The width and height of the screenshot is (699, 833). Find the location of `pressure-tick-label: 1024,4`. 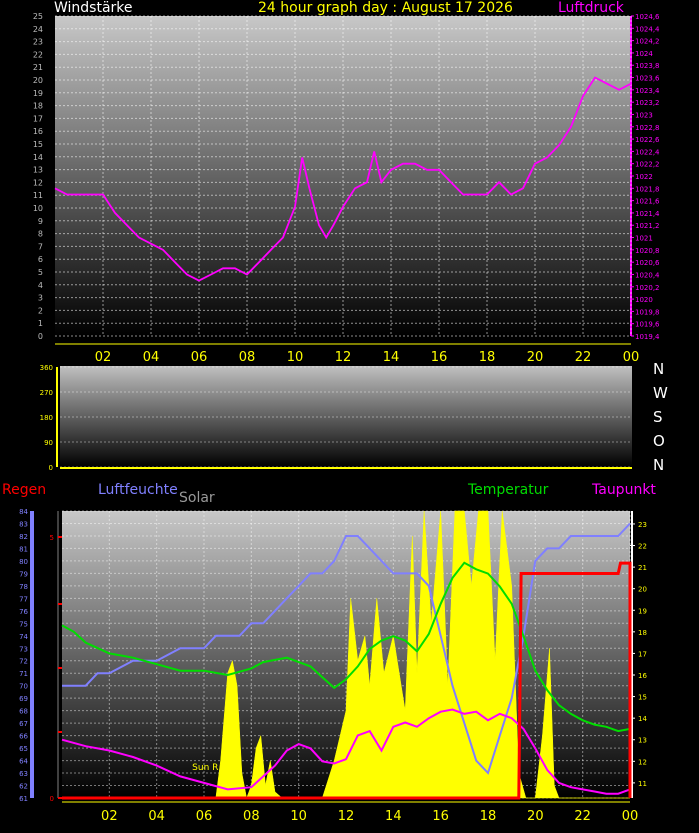

pressure-tick-label: 1024,4 is located at coordinates (647, 29).